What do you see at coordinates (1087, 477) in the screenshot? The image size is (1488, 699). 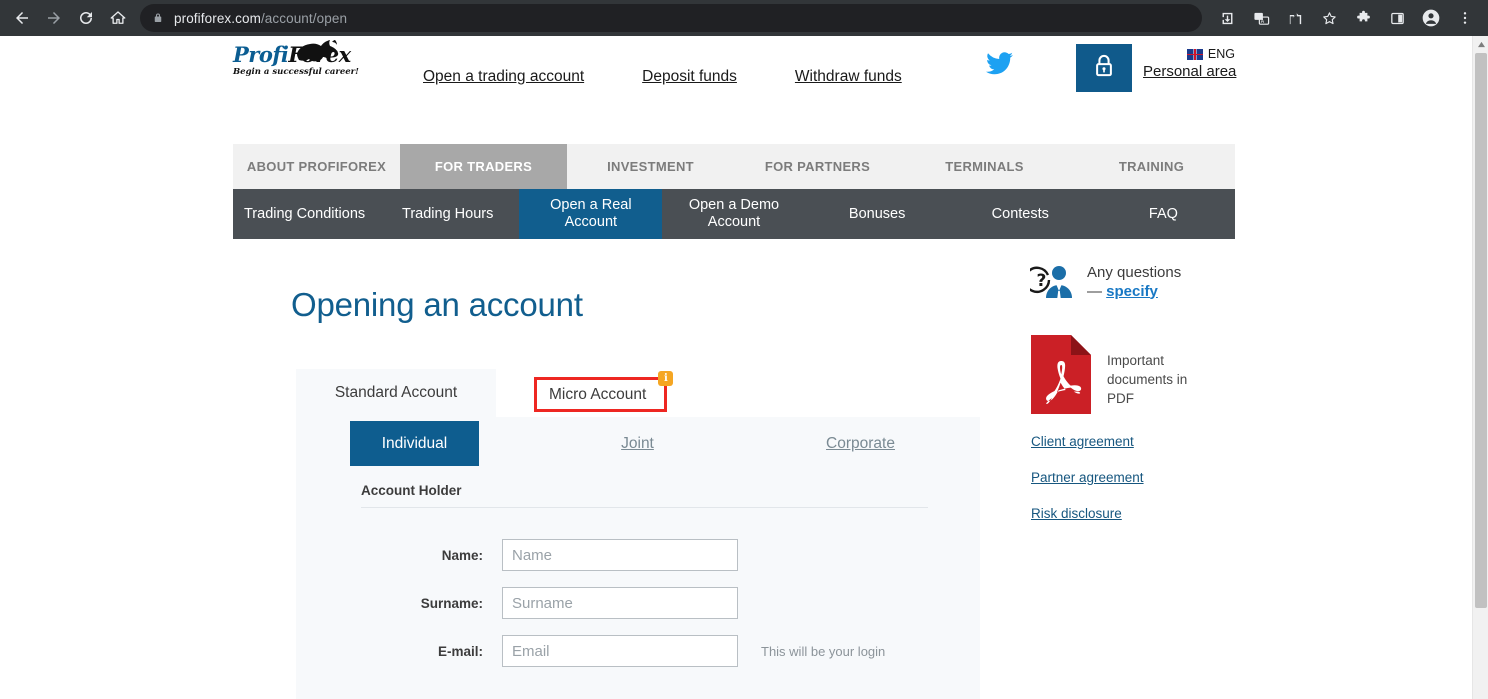 I see `link-partner-agreement: Partner agreement` at bounding box center [1087, 477].